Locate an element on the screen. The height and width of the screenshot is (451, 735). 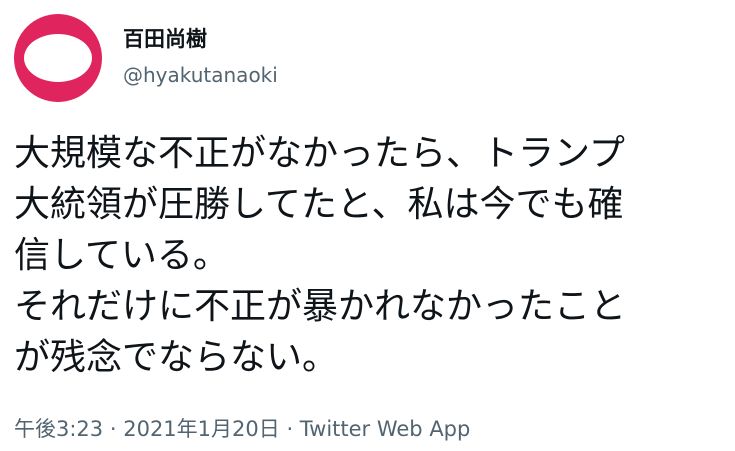
avatar is located at coordinates (58, 58).